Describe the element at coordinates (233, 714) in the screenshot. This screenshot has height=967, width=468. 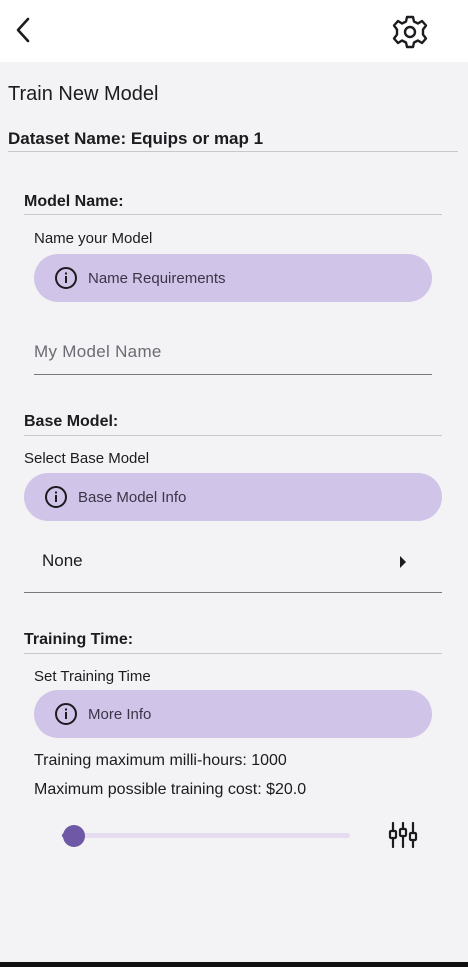
I see `more-info-button: More Info` at that location.